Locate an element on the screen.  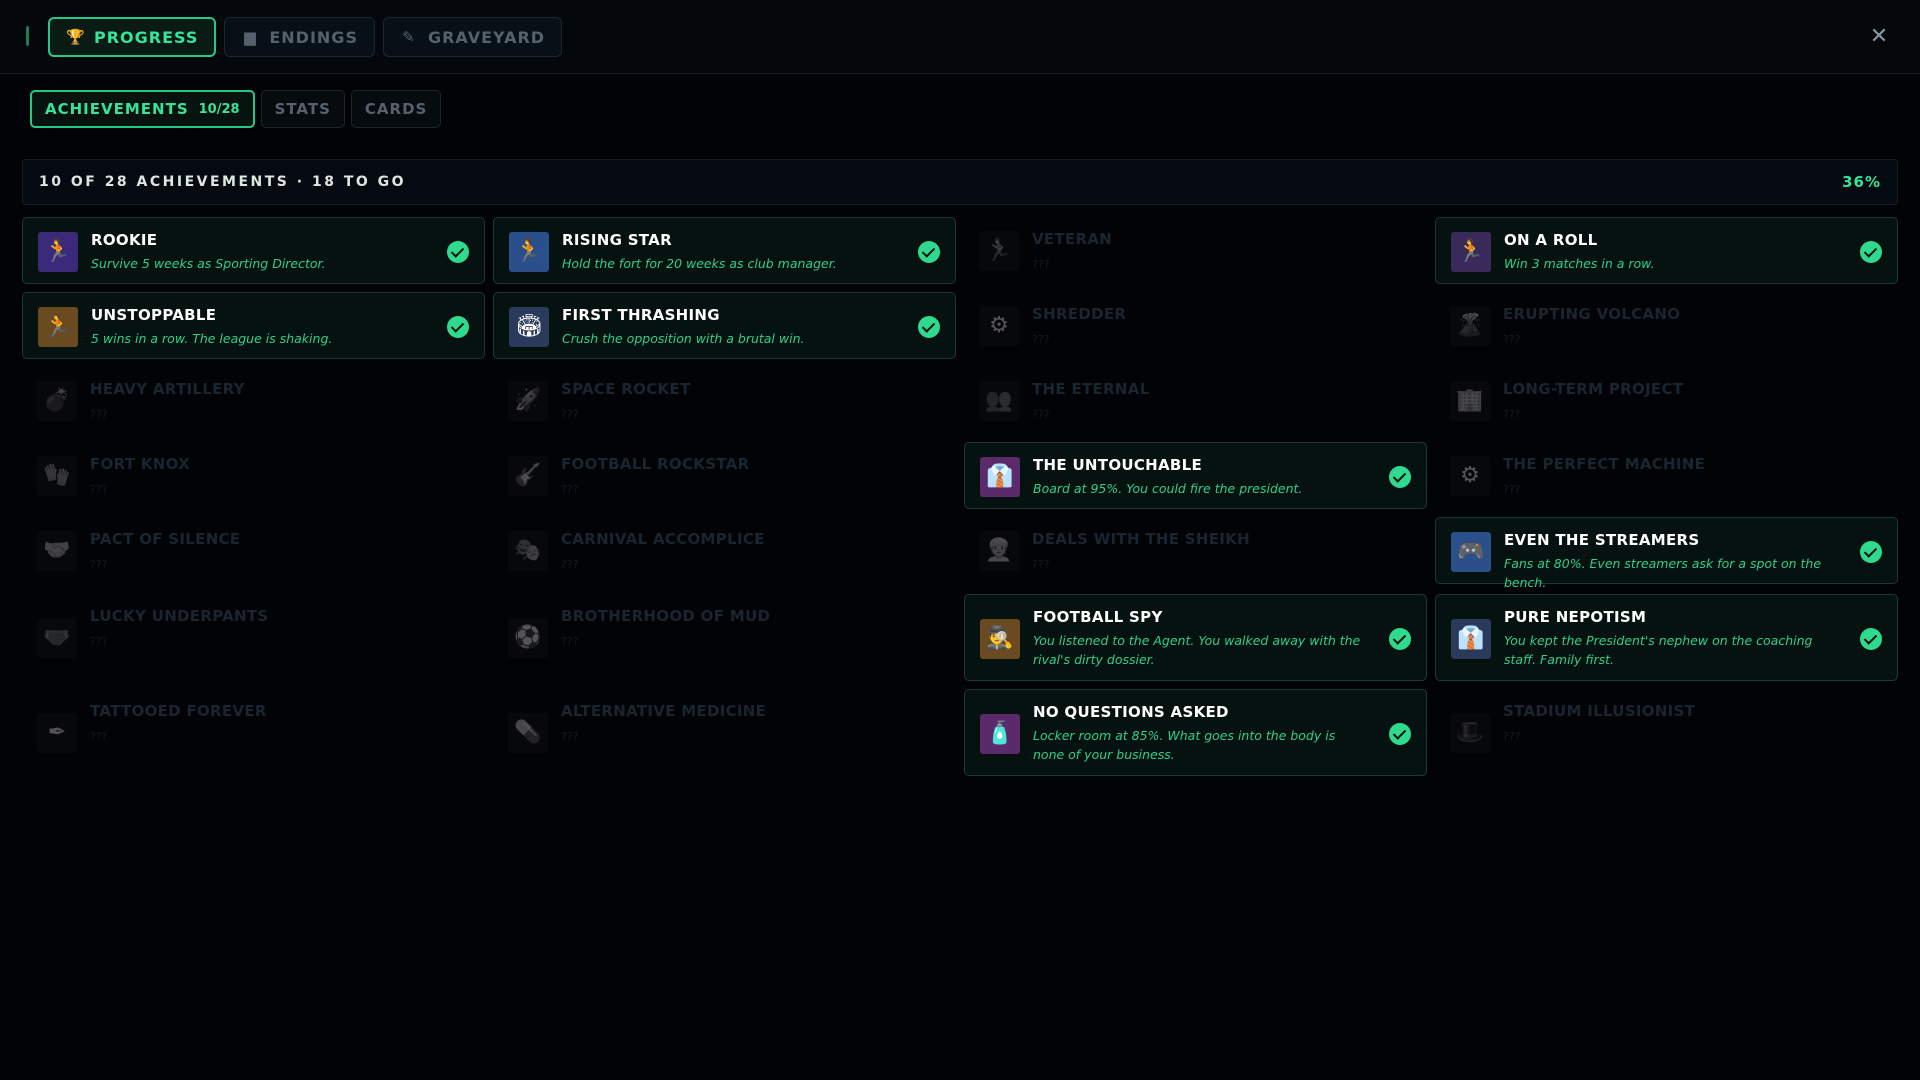
achievement-title: THE PERFECT MACHINE is located at coordinates (1604, 464).